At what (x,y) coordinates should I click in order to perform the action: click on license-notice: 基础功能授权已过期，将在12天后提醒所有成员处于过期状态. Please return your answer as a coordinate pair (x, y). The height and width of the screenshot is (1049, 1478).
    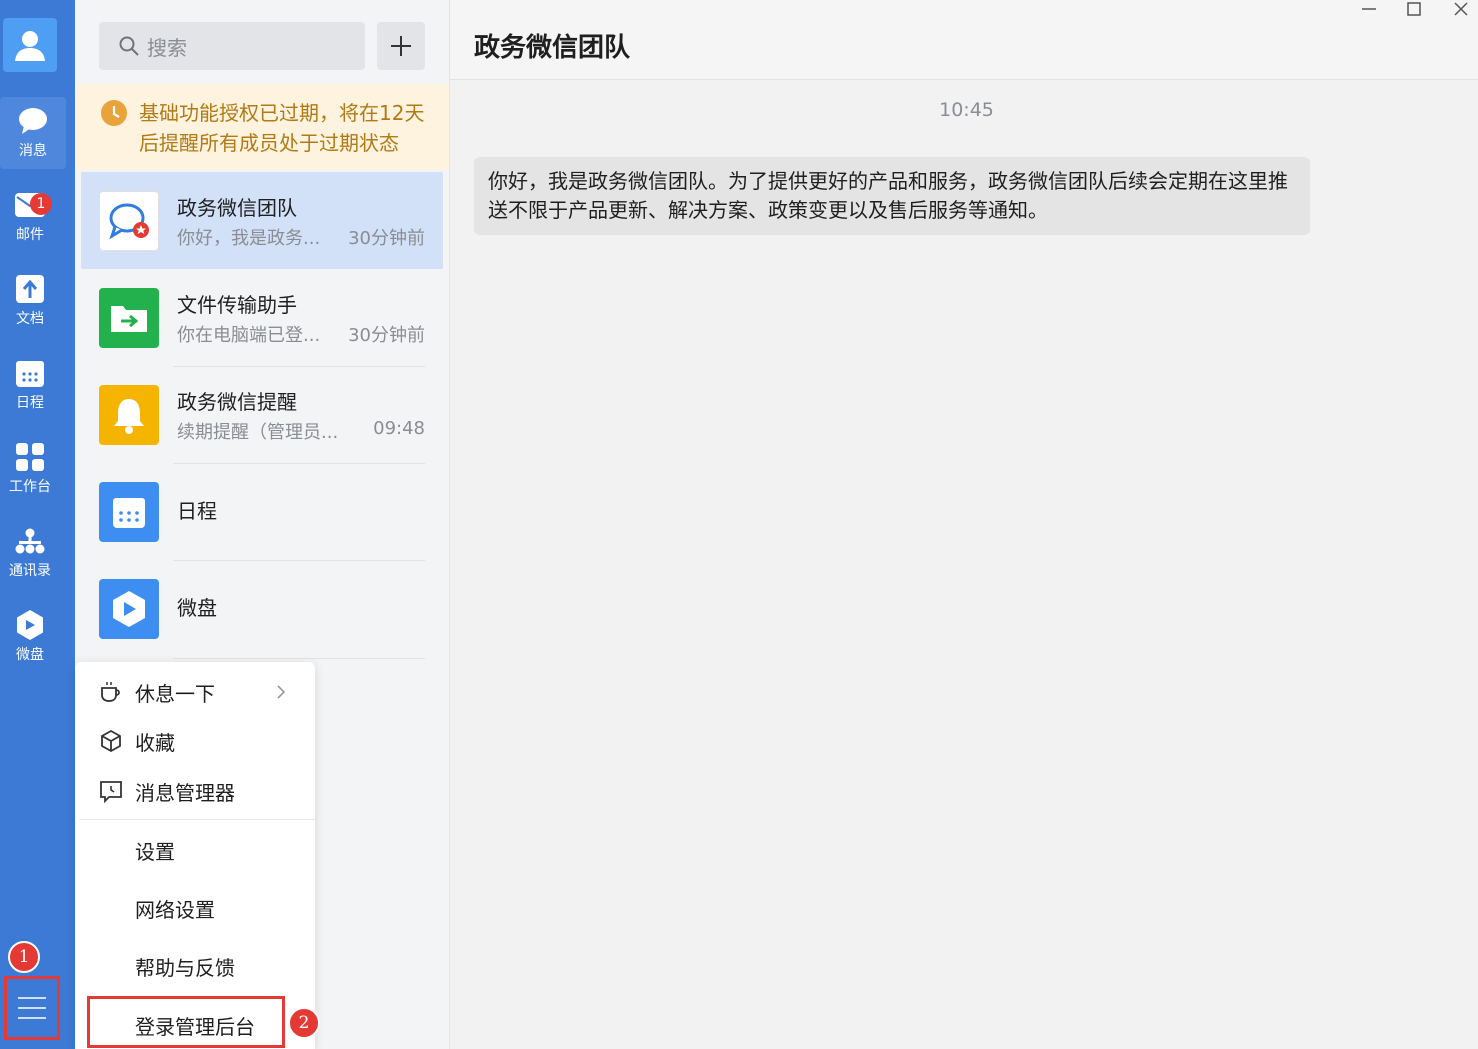
    Looking at the image, I should click on (262, 127).